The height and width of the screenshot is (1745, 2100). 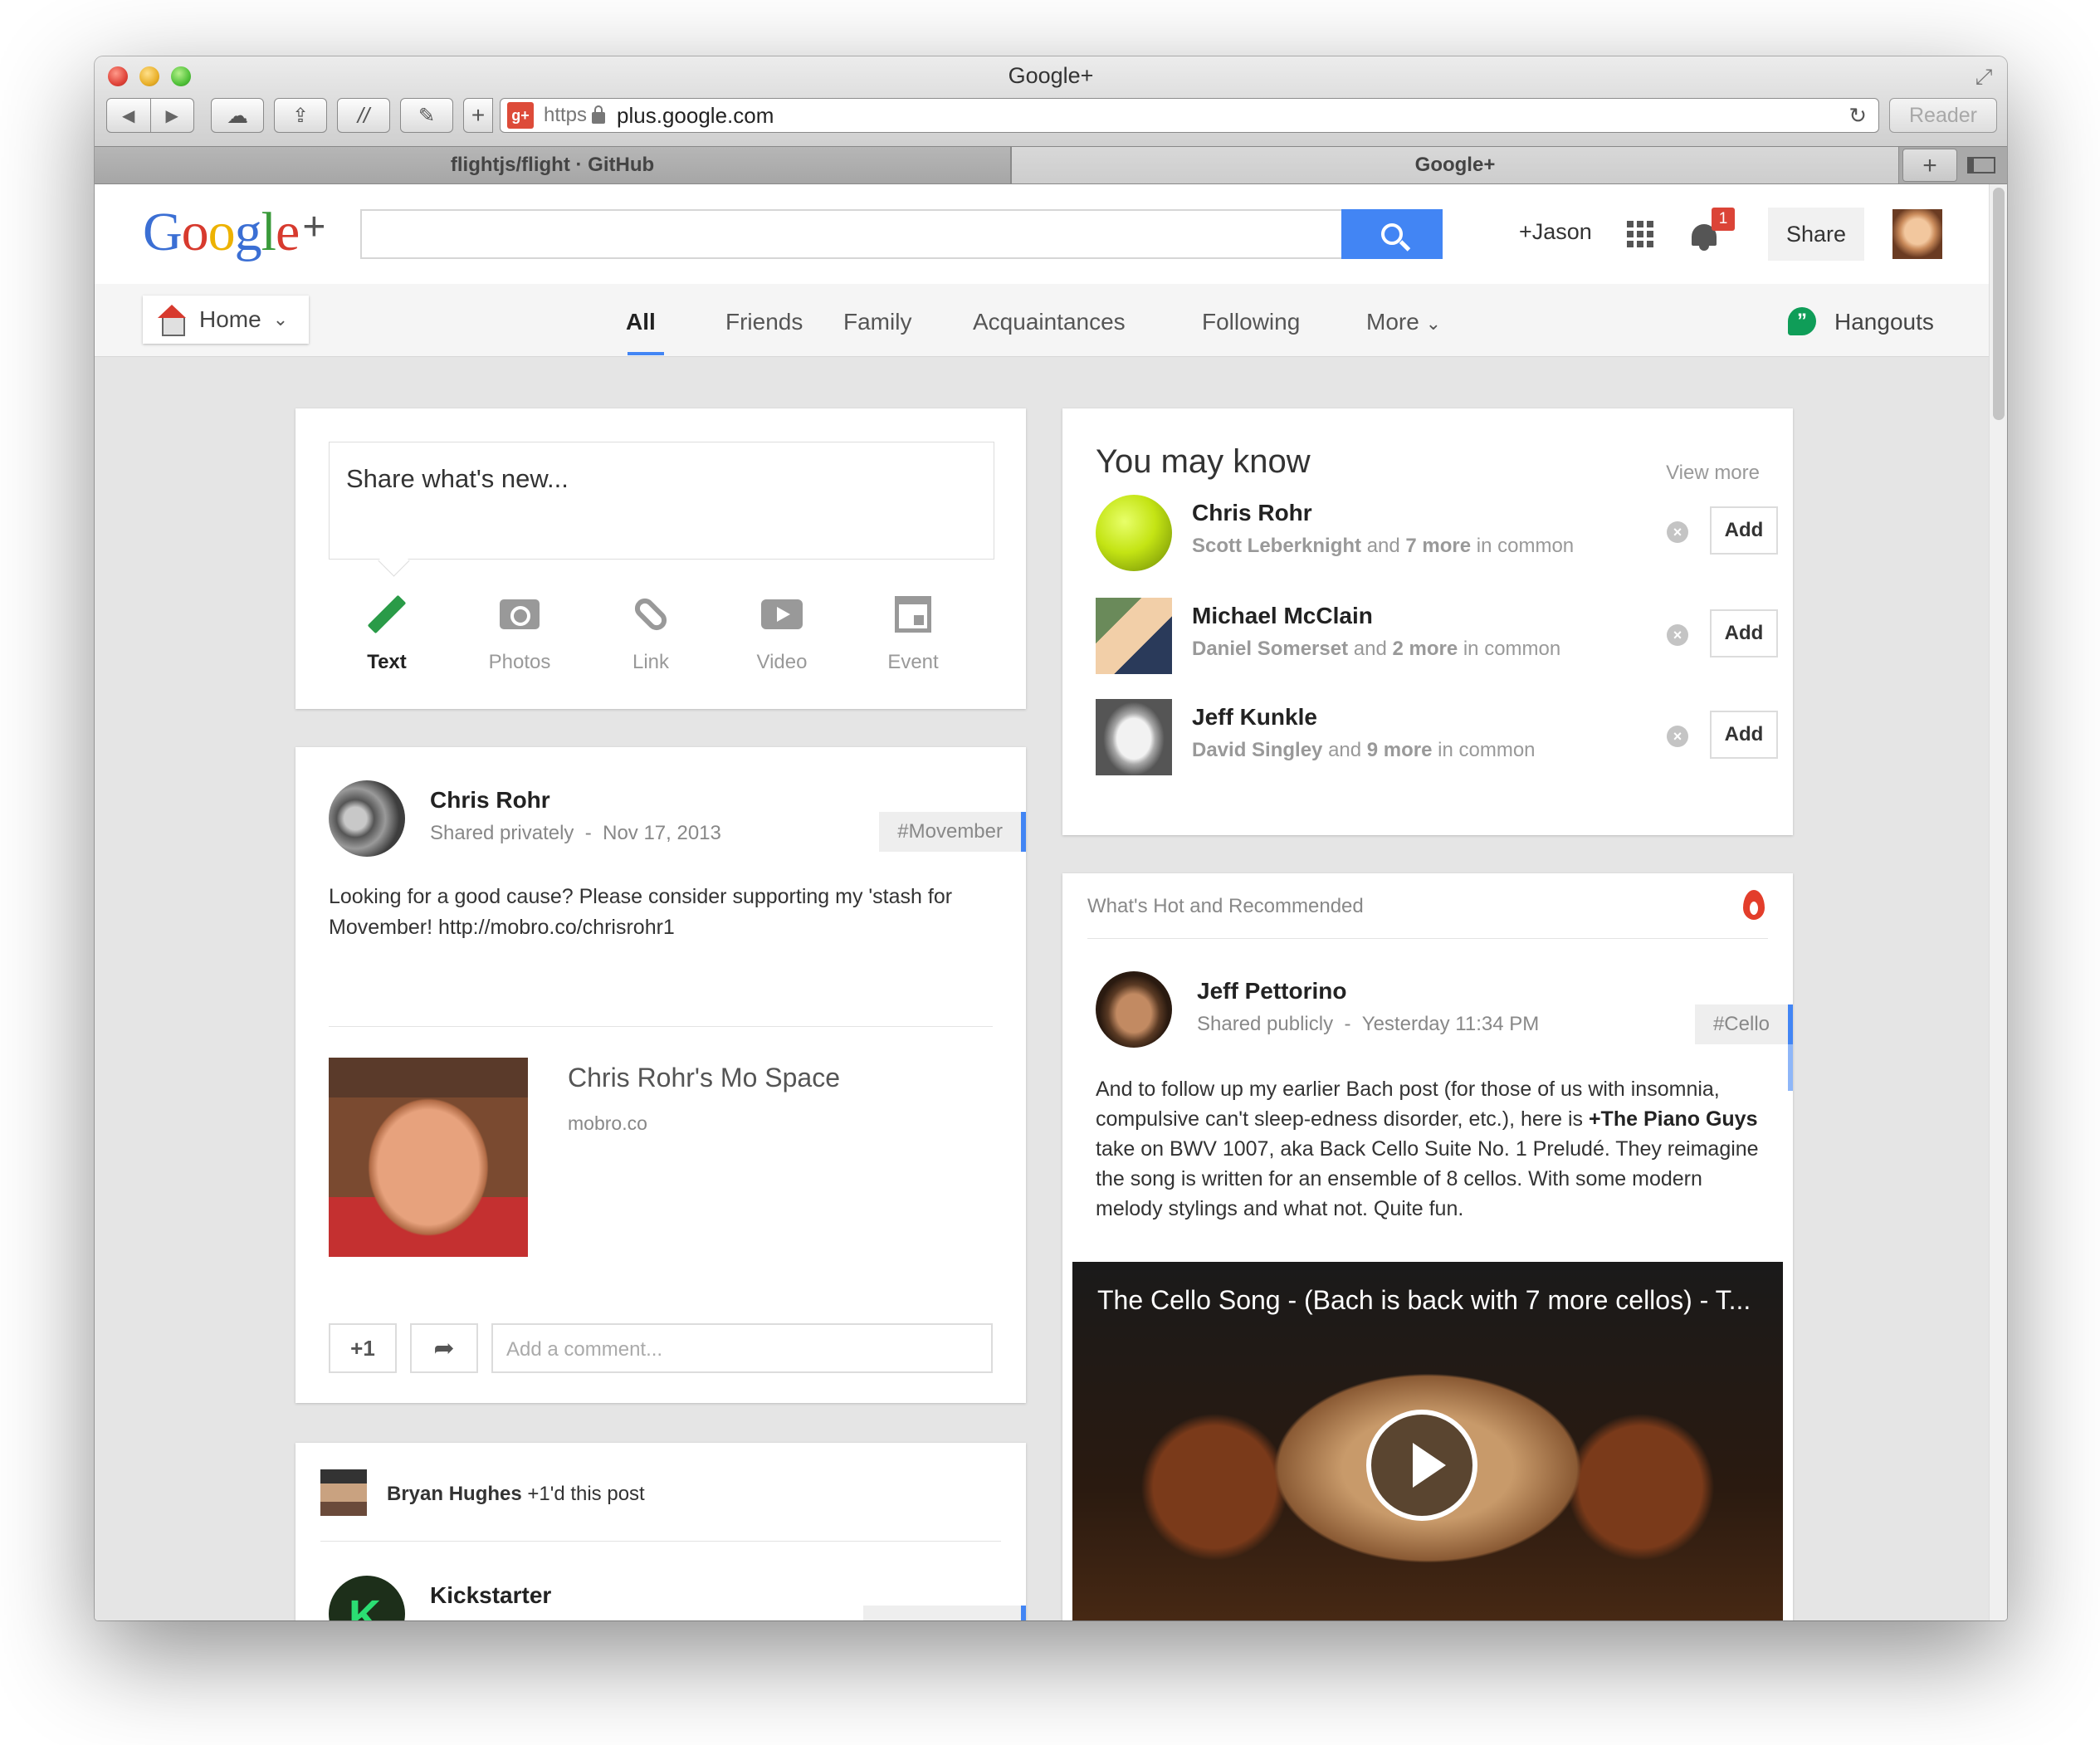 I want to click on post-meta: Shared publicly - Yesterday 11:34 PM, so click(x=1368, y=1024).